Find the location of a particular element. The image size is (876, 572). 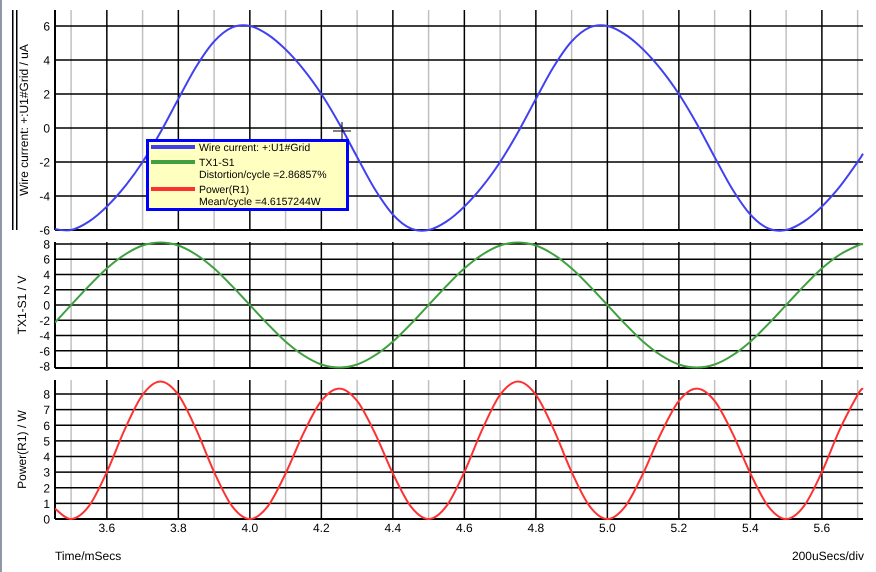

y-axis-title: Power(R1) / W is located at coordinates (22, 449).